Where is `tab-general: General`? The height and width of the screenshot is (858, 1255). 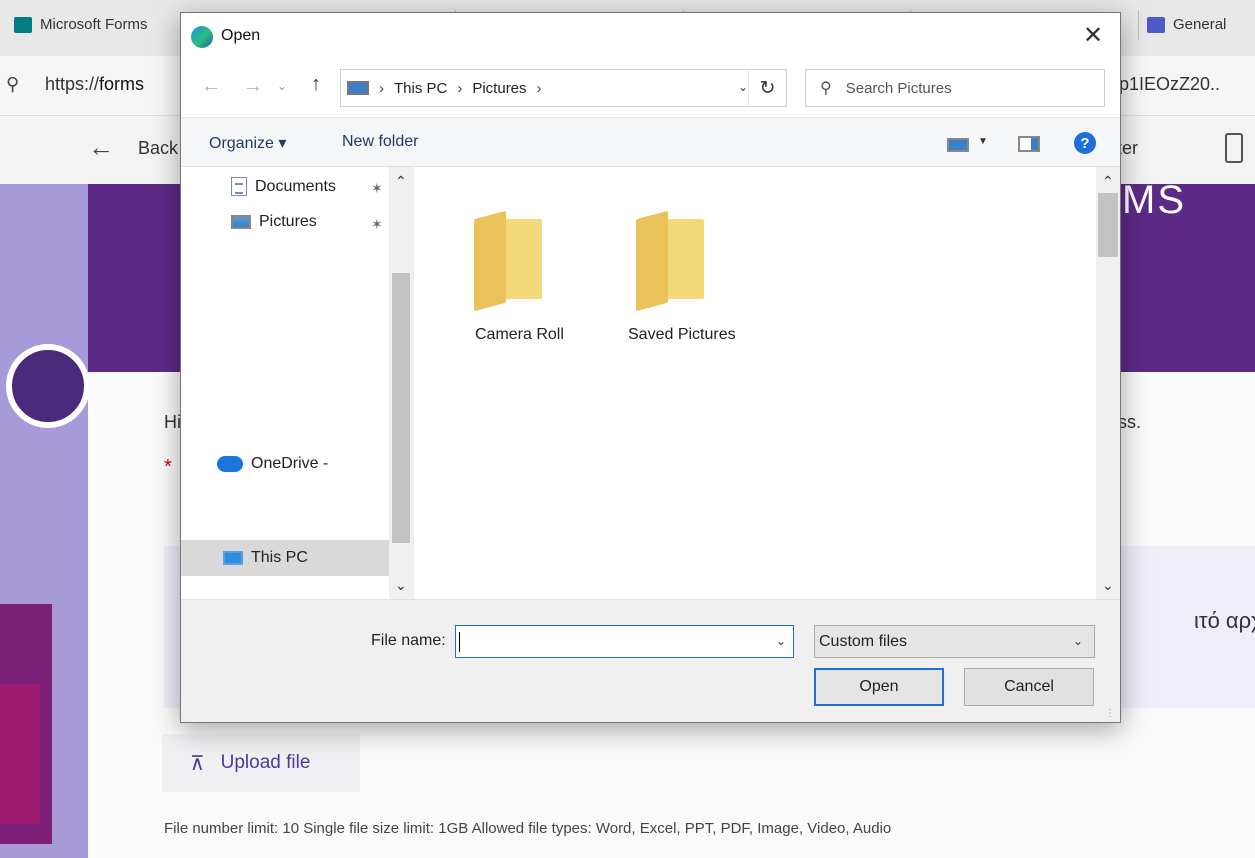
tab-general: General is located at coordinates (1190, 28).